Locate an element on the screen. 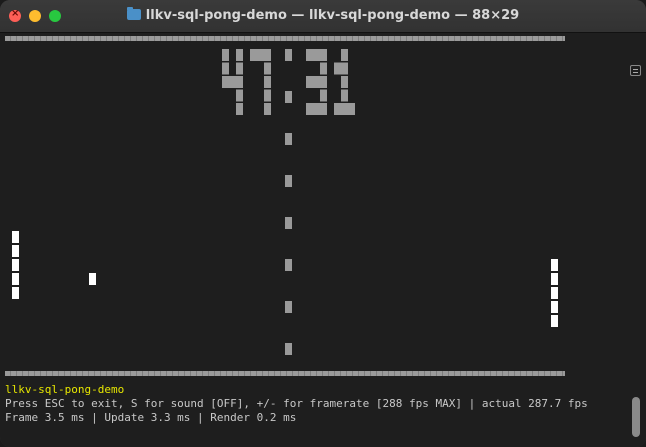 The image size is (646, 447). right-score is located at coordinates (330, 82).